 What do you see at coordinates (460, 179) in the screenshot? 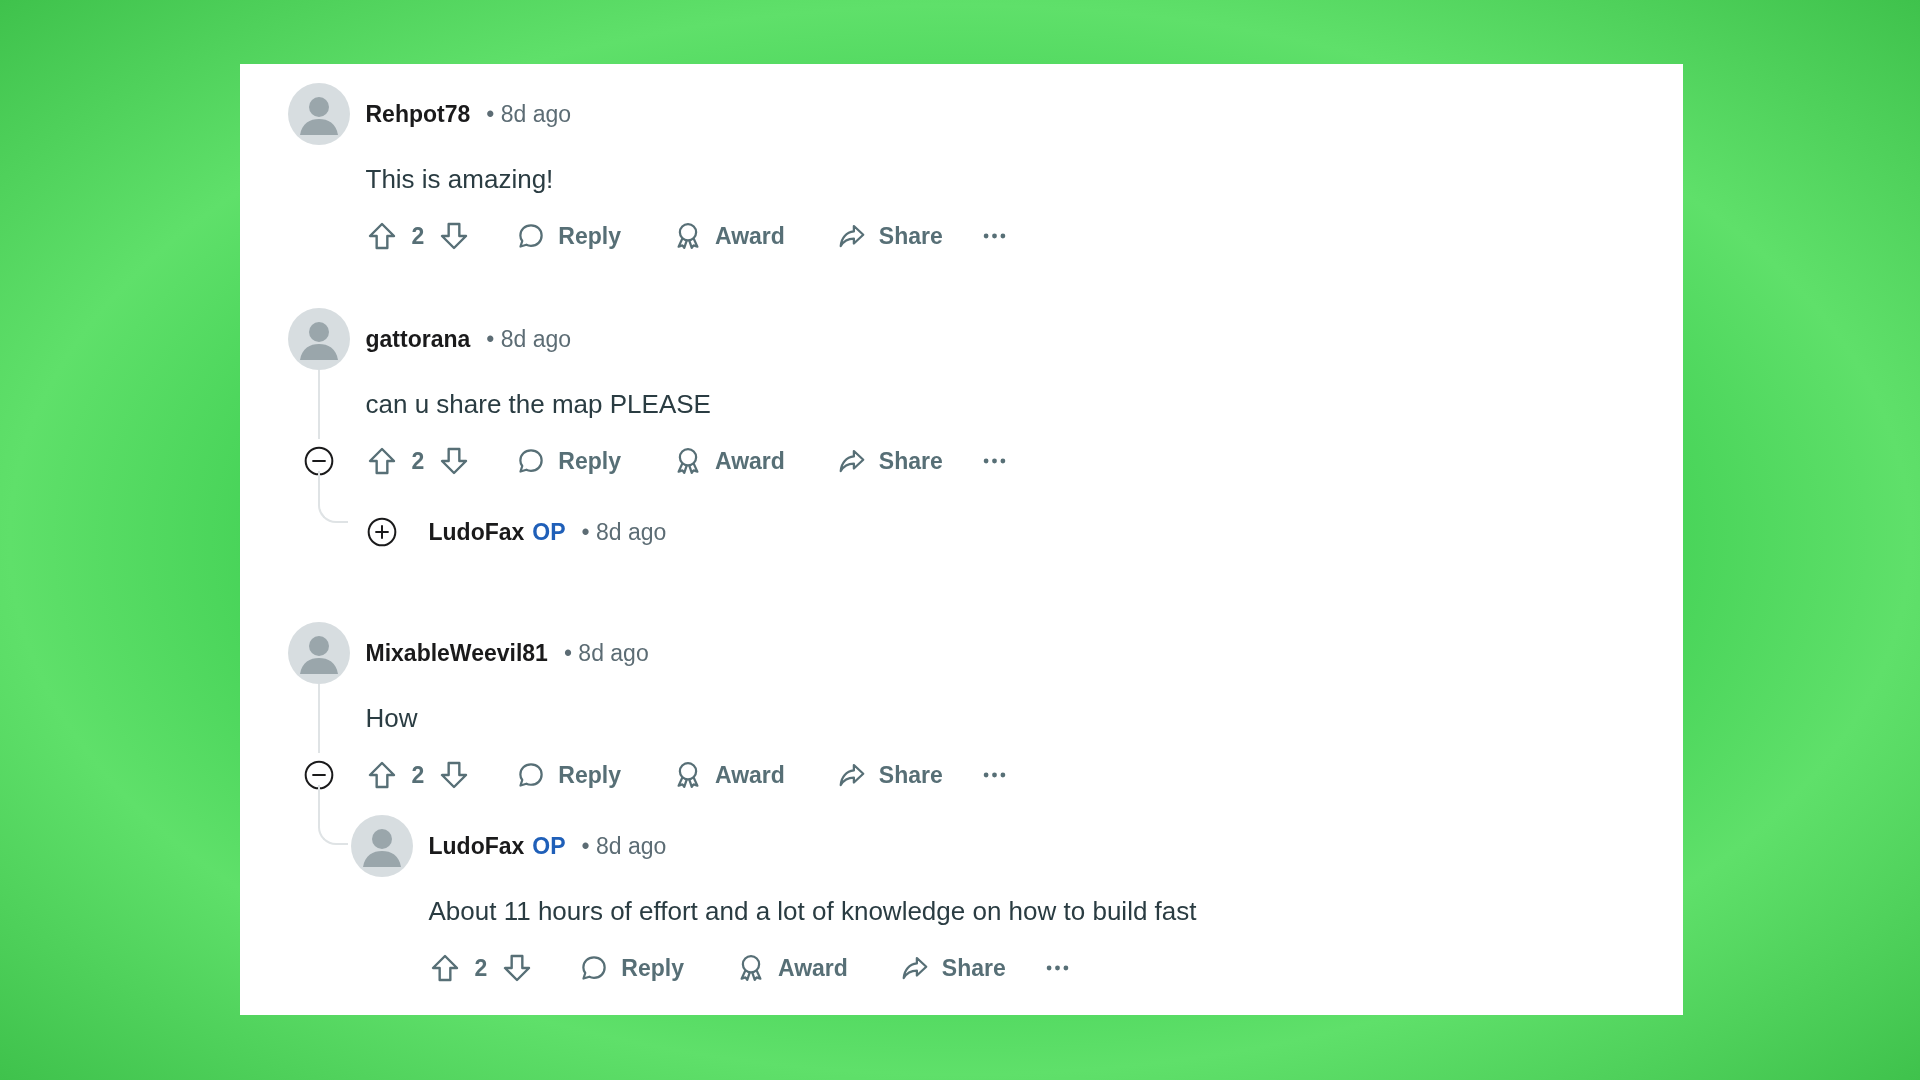
I see `comment-text: This is amazing!` at bounding box center [460, 179].